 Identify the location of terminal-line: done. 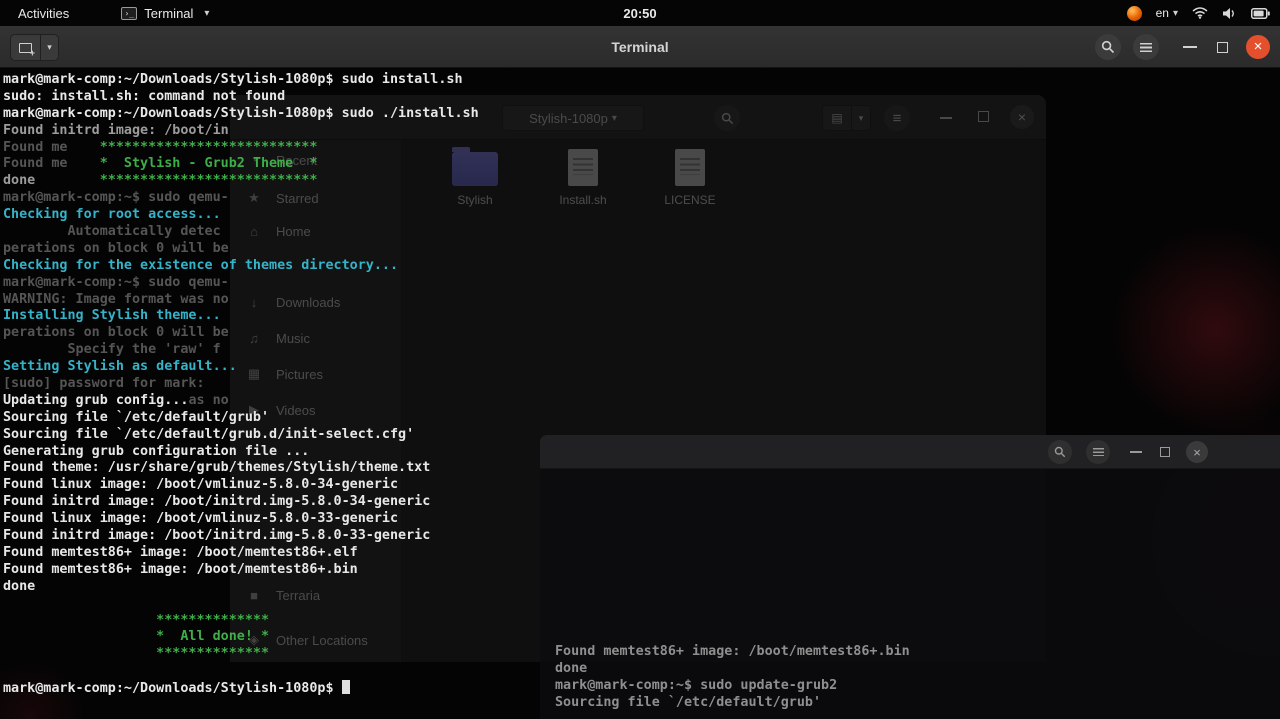
(241, 587).